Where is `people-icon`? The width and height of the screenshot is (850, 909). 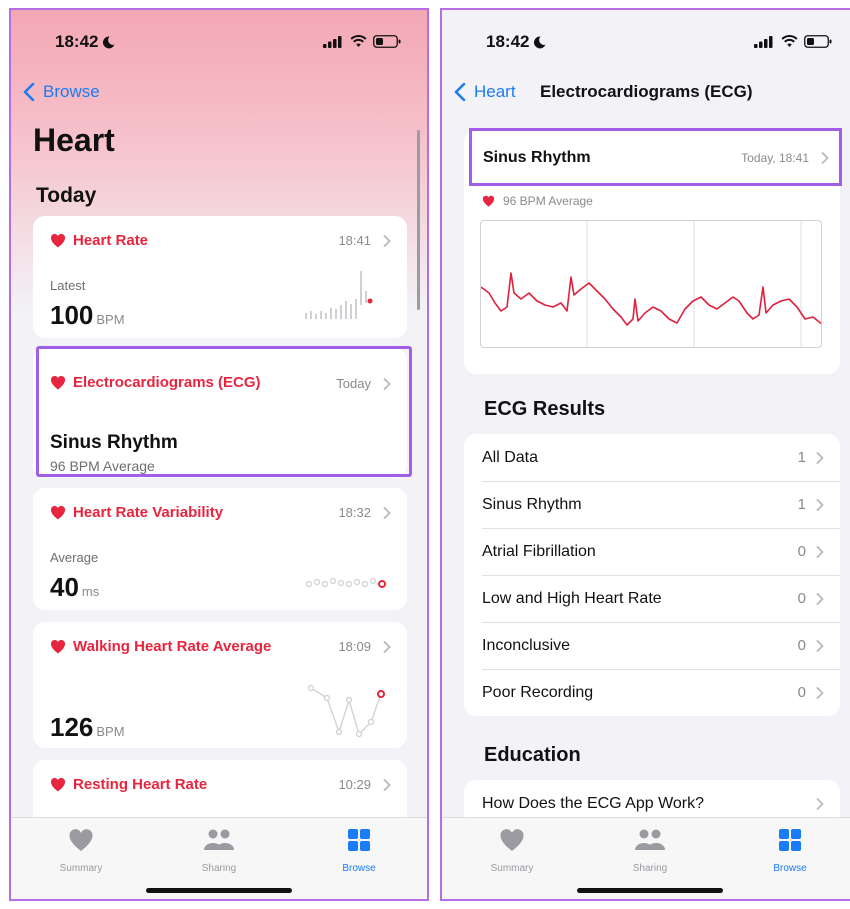 people-icon is located at coordinates (219, 839).